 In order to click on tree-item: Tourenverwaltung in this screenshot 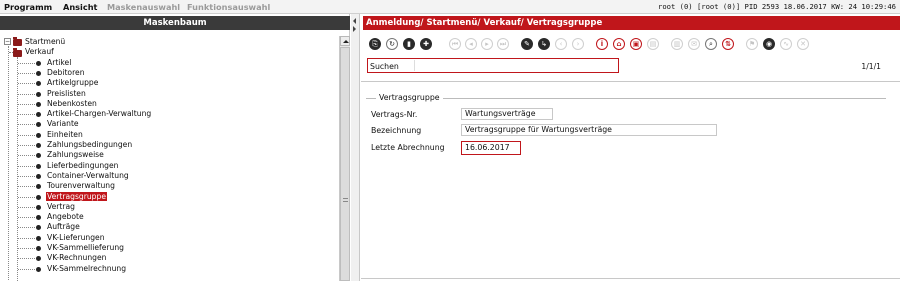, I will do `click(81, 186)`.